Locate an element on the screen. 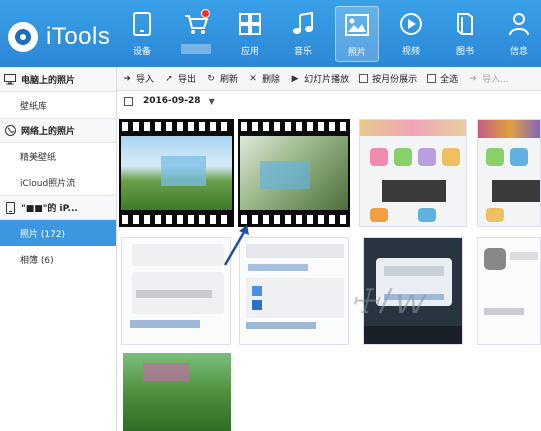 The width and height of the screenshot is (541, 431). sidebar-item-label: iCloud照片流 is located at coordinates (48, 183).